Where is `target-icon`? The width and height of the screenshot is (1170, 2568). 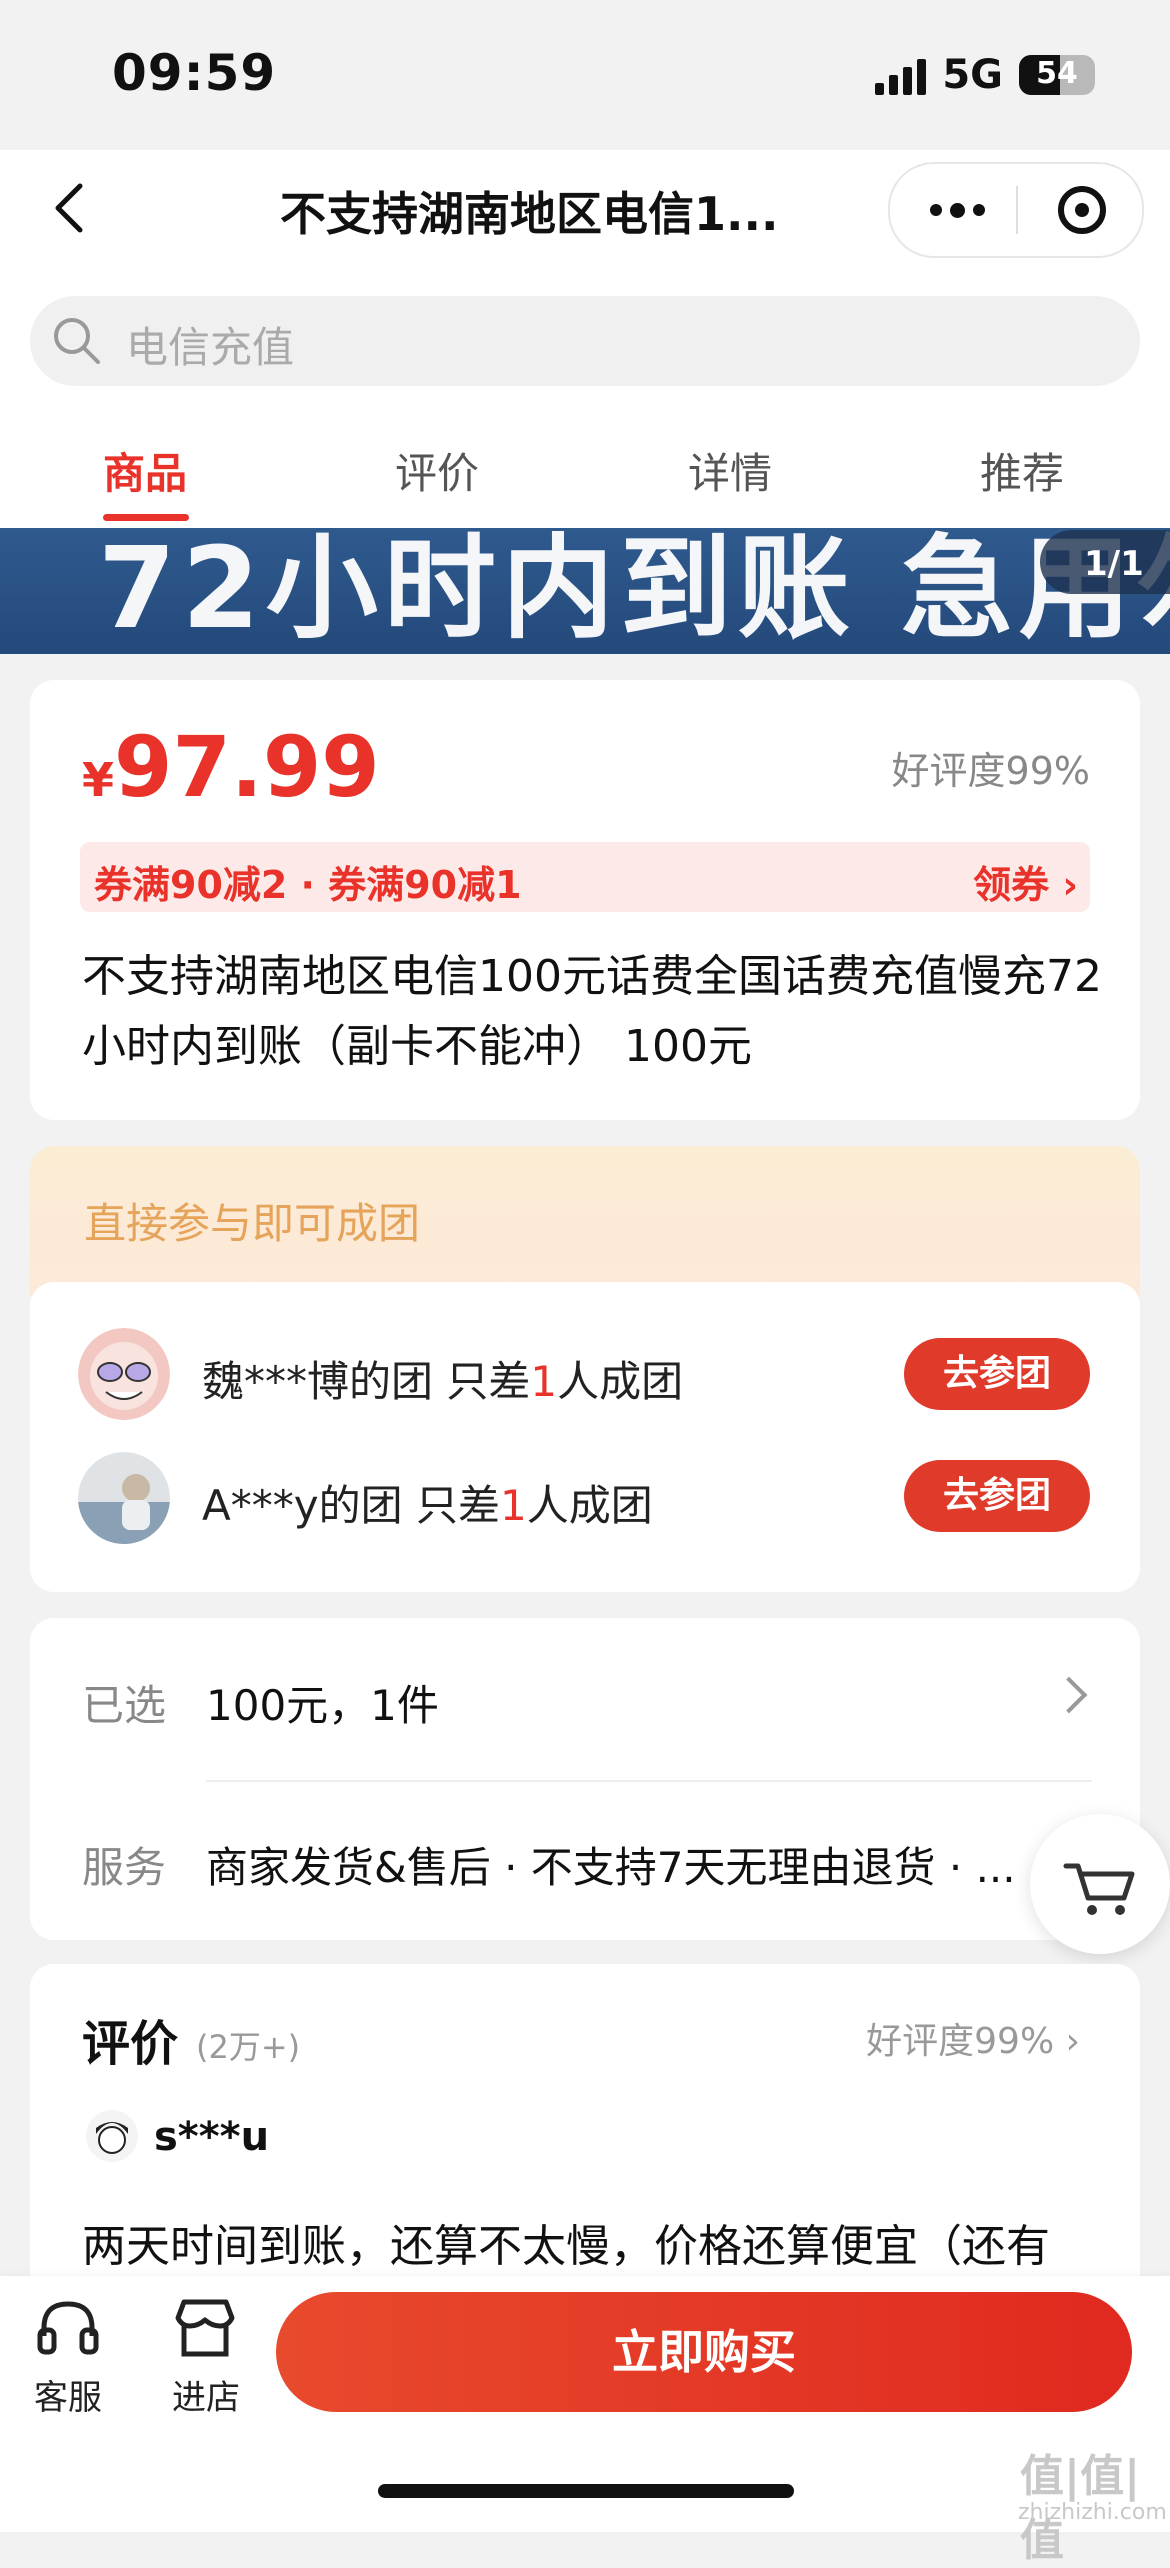 target-icon is located at coordinates (1082, 210).